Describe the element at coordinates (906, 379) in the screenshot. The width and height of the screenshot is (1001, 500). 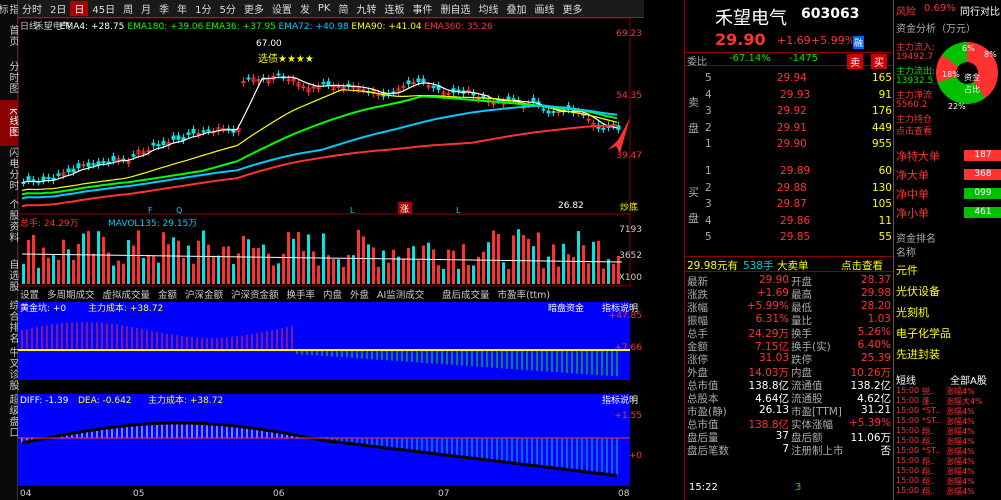
I see `trade-tab-0: 短线` at that location.